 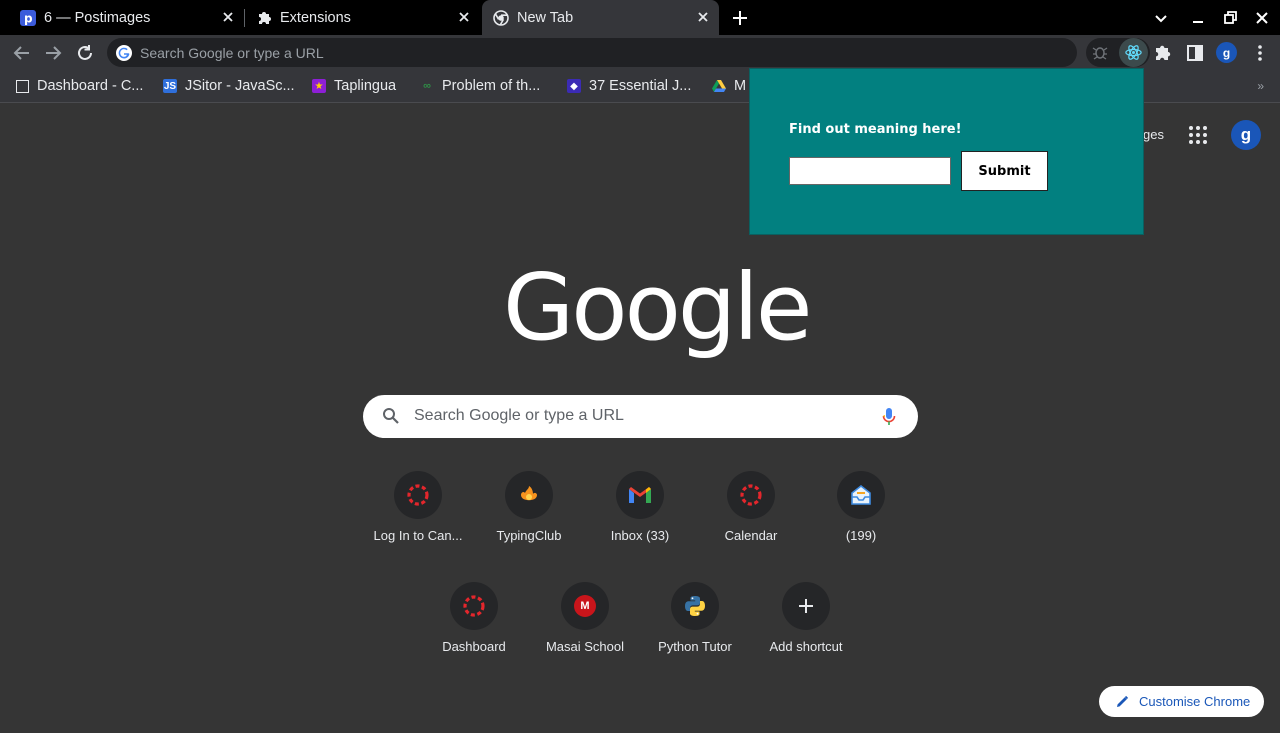 I want to click on account-avatar: g, so click(x=1246, y=135).